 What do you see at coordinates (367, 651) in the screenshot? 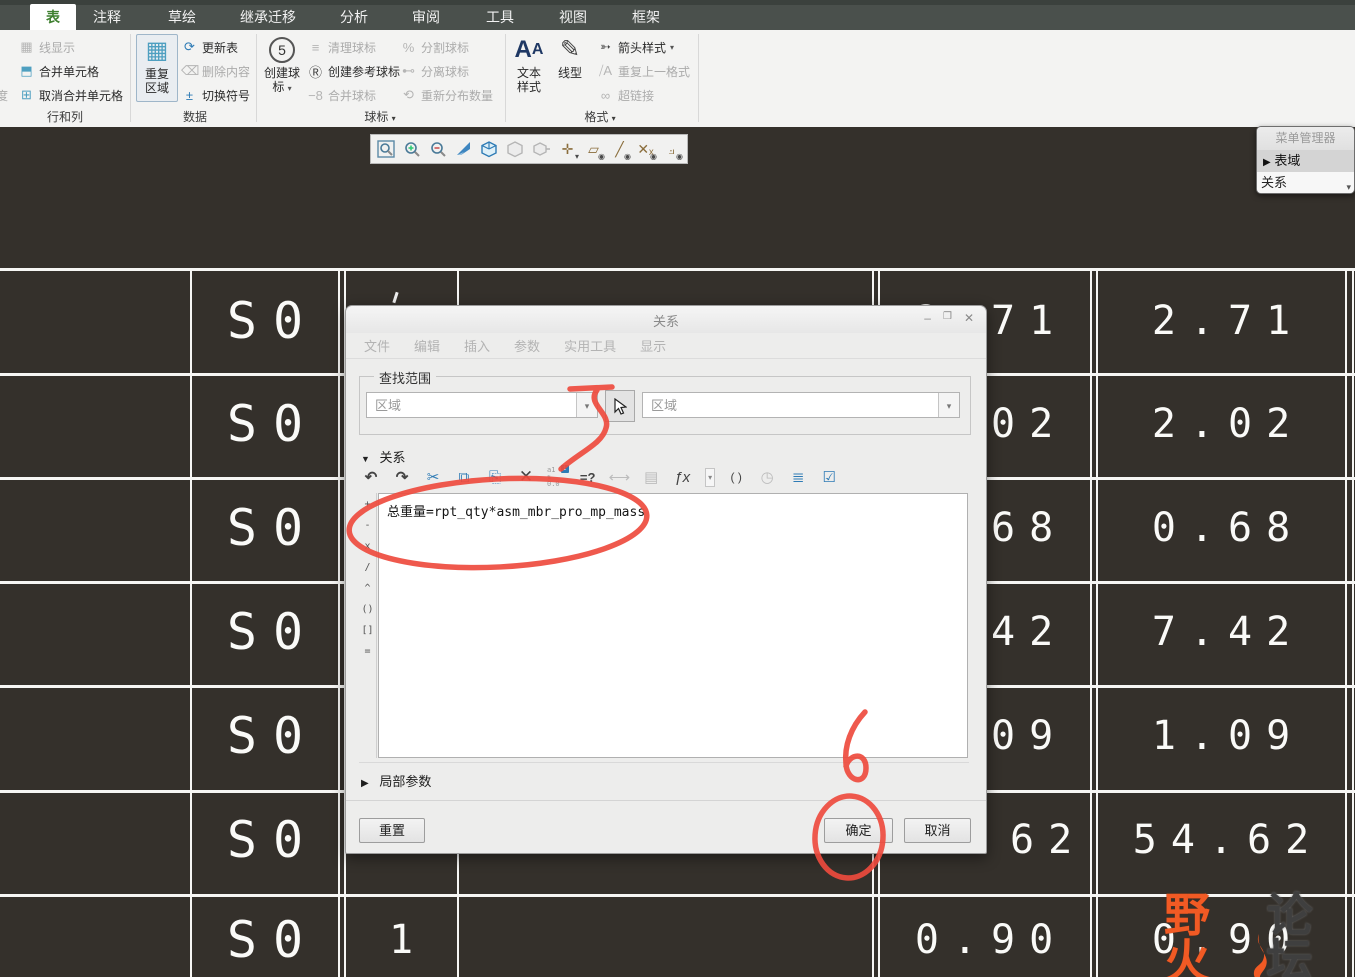
I see `op-equals: =` at bounding box center [367, 651].